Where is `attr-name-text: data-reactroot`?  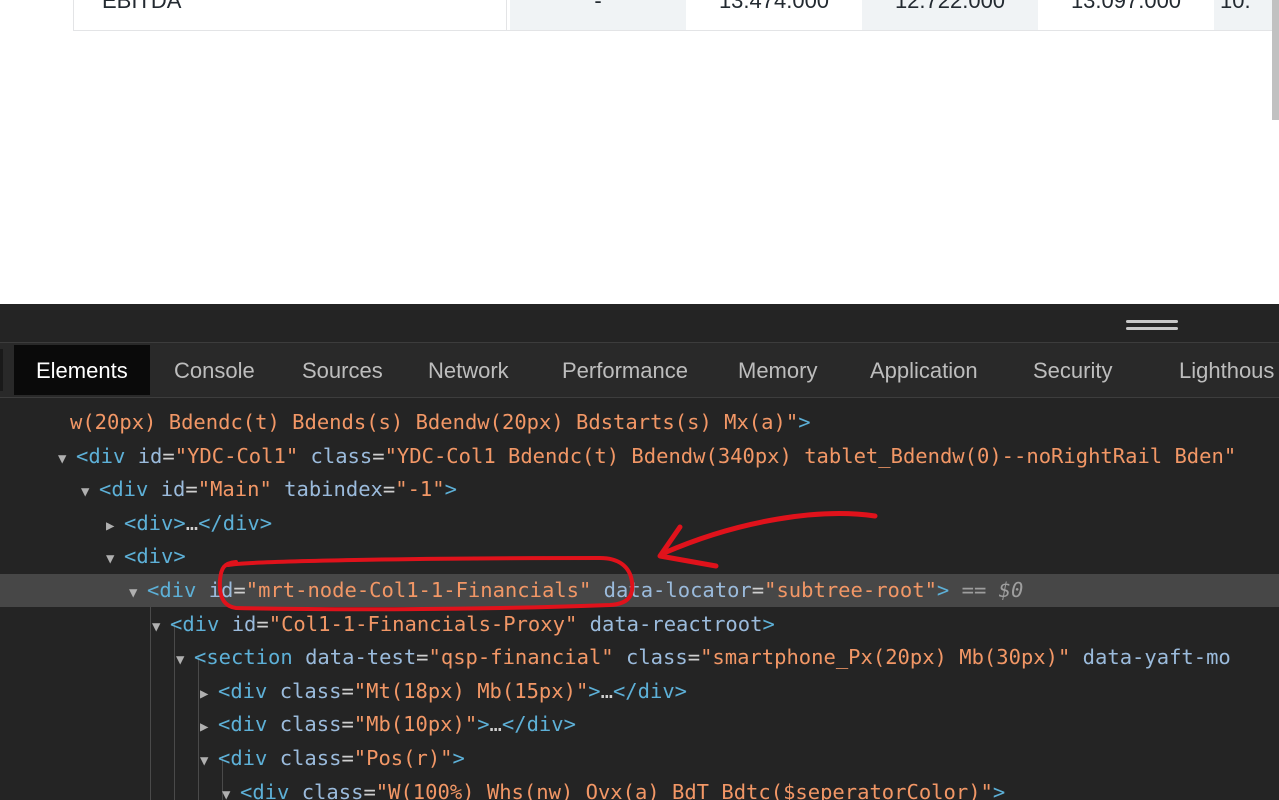 attr-name-text: data-reactroot is located at coordinates (670, 623).